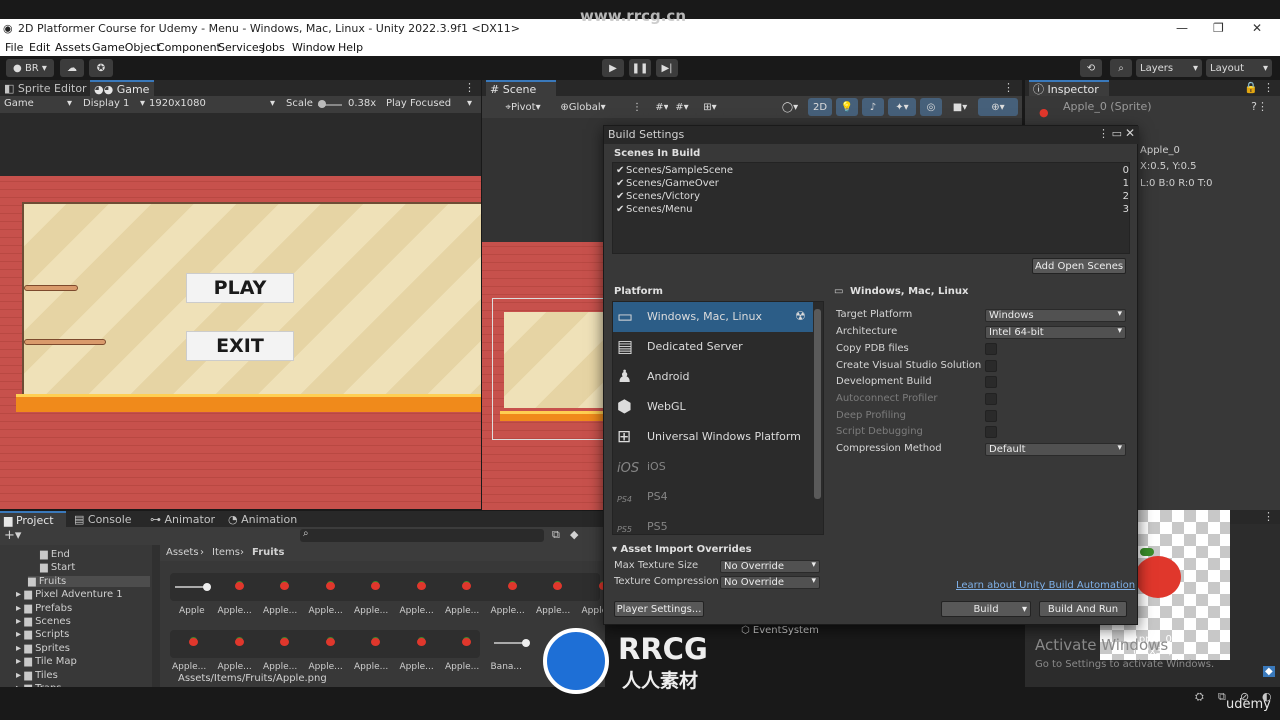 This screenshot has height=720, width=1280. What do you see at coordinates (105, 519) in the screenshot?
I see `tab-console: ▤ Console` at bounding box center [105, 519].